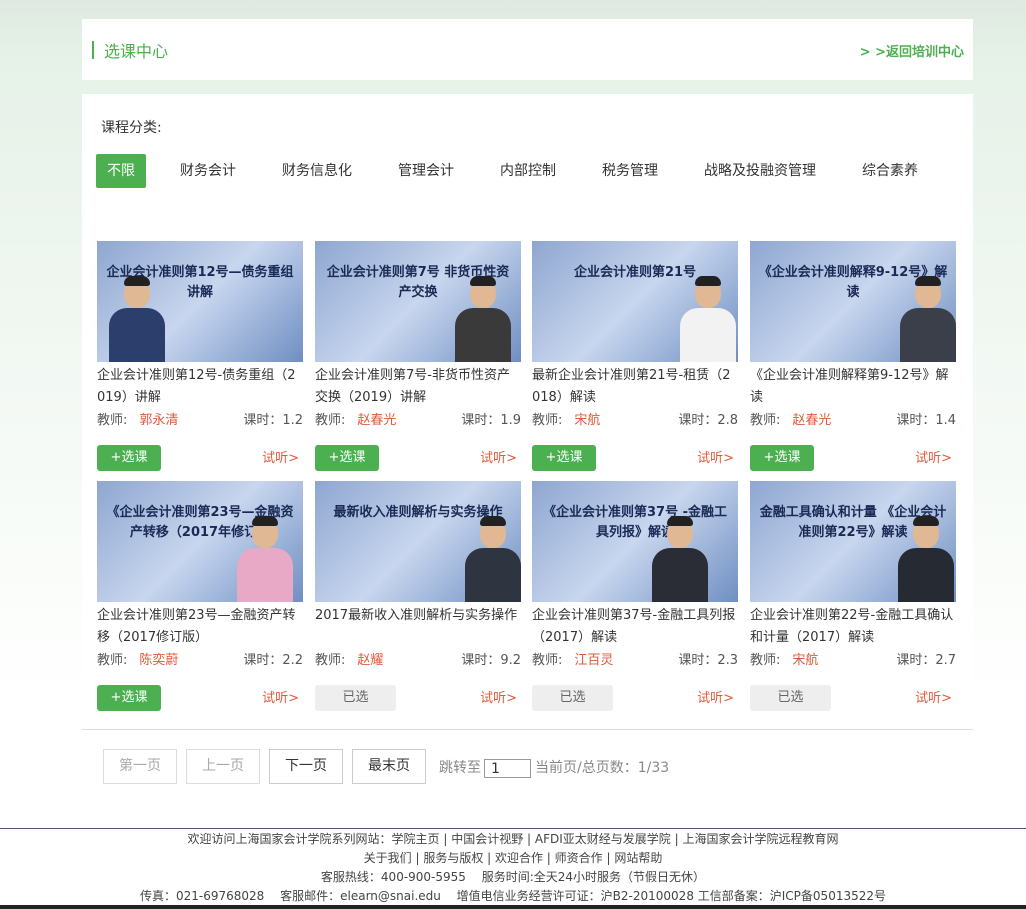  What do you see at coordinates (136, 51) in the screenshot?
I see `page-title: 选课中心` at bounding box center [136, 51].